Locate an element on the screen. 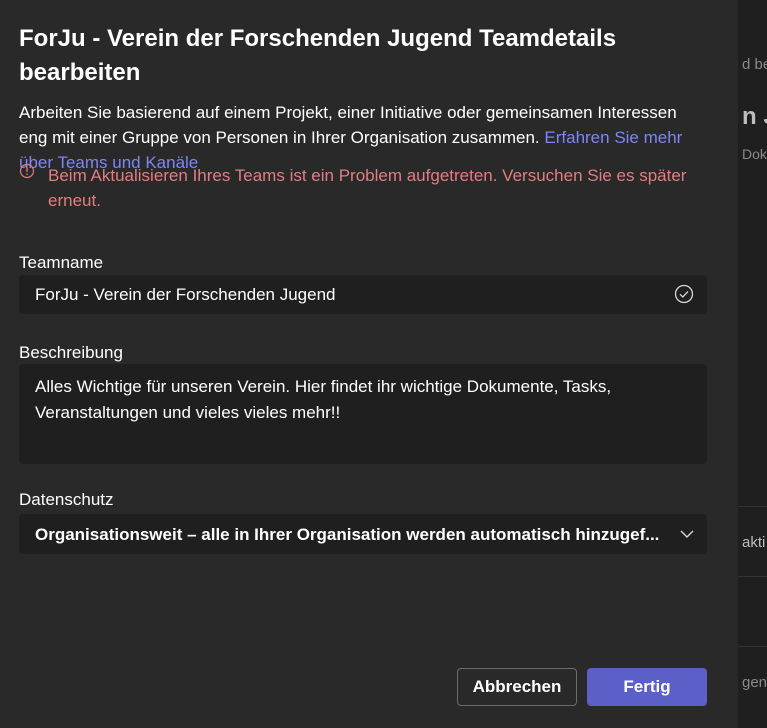 The image size is (767, 728). privacy-label: Datenschutz is located at coordinates (66, 499).